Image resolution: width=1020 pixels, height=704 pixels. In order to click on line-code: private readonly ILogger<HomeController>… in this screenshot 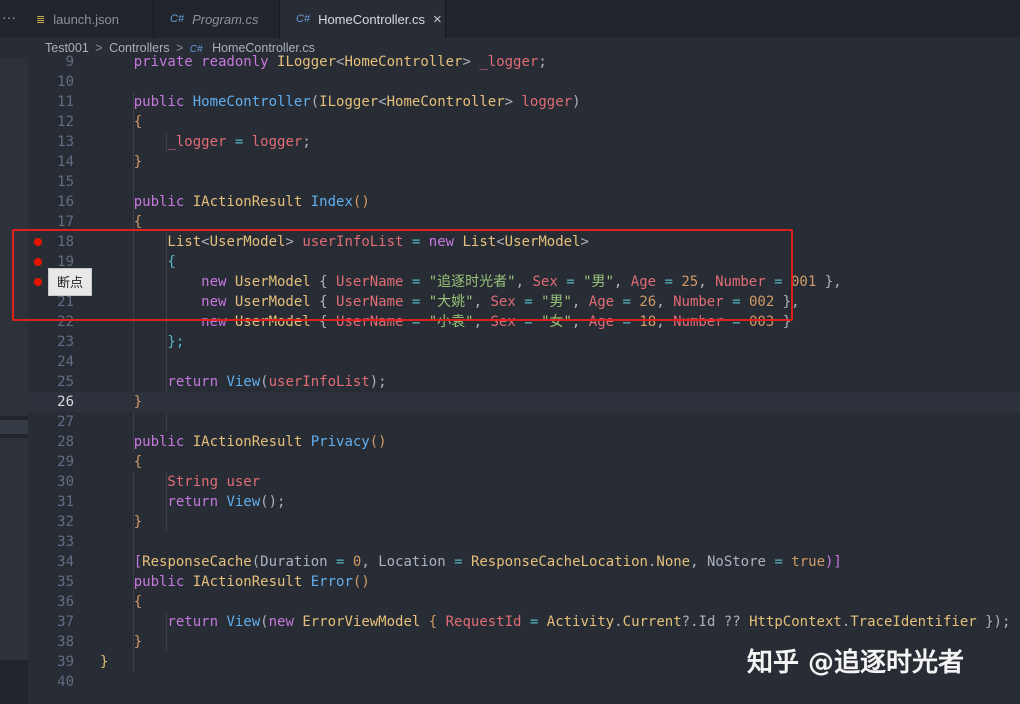, I will do `click(323, 62)`.